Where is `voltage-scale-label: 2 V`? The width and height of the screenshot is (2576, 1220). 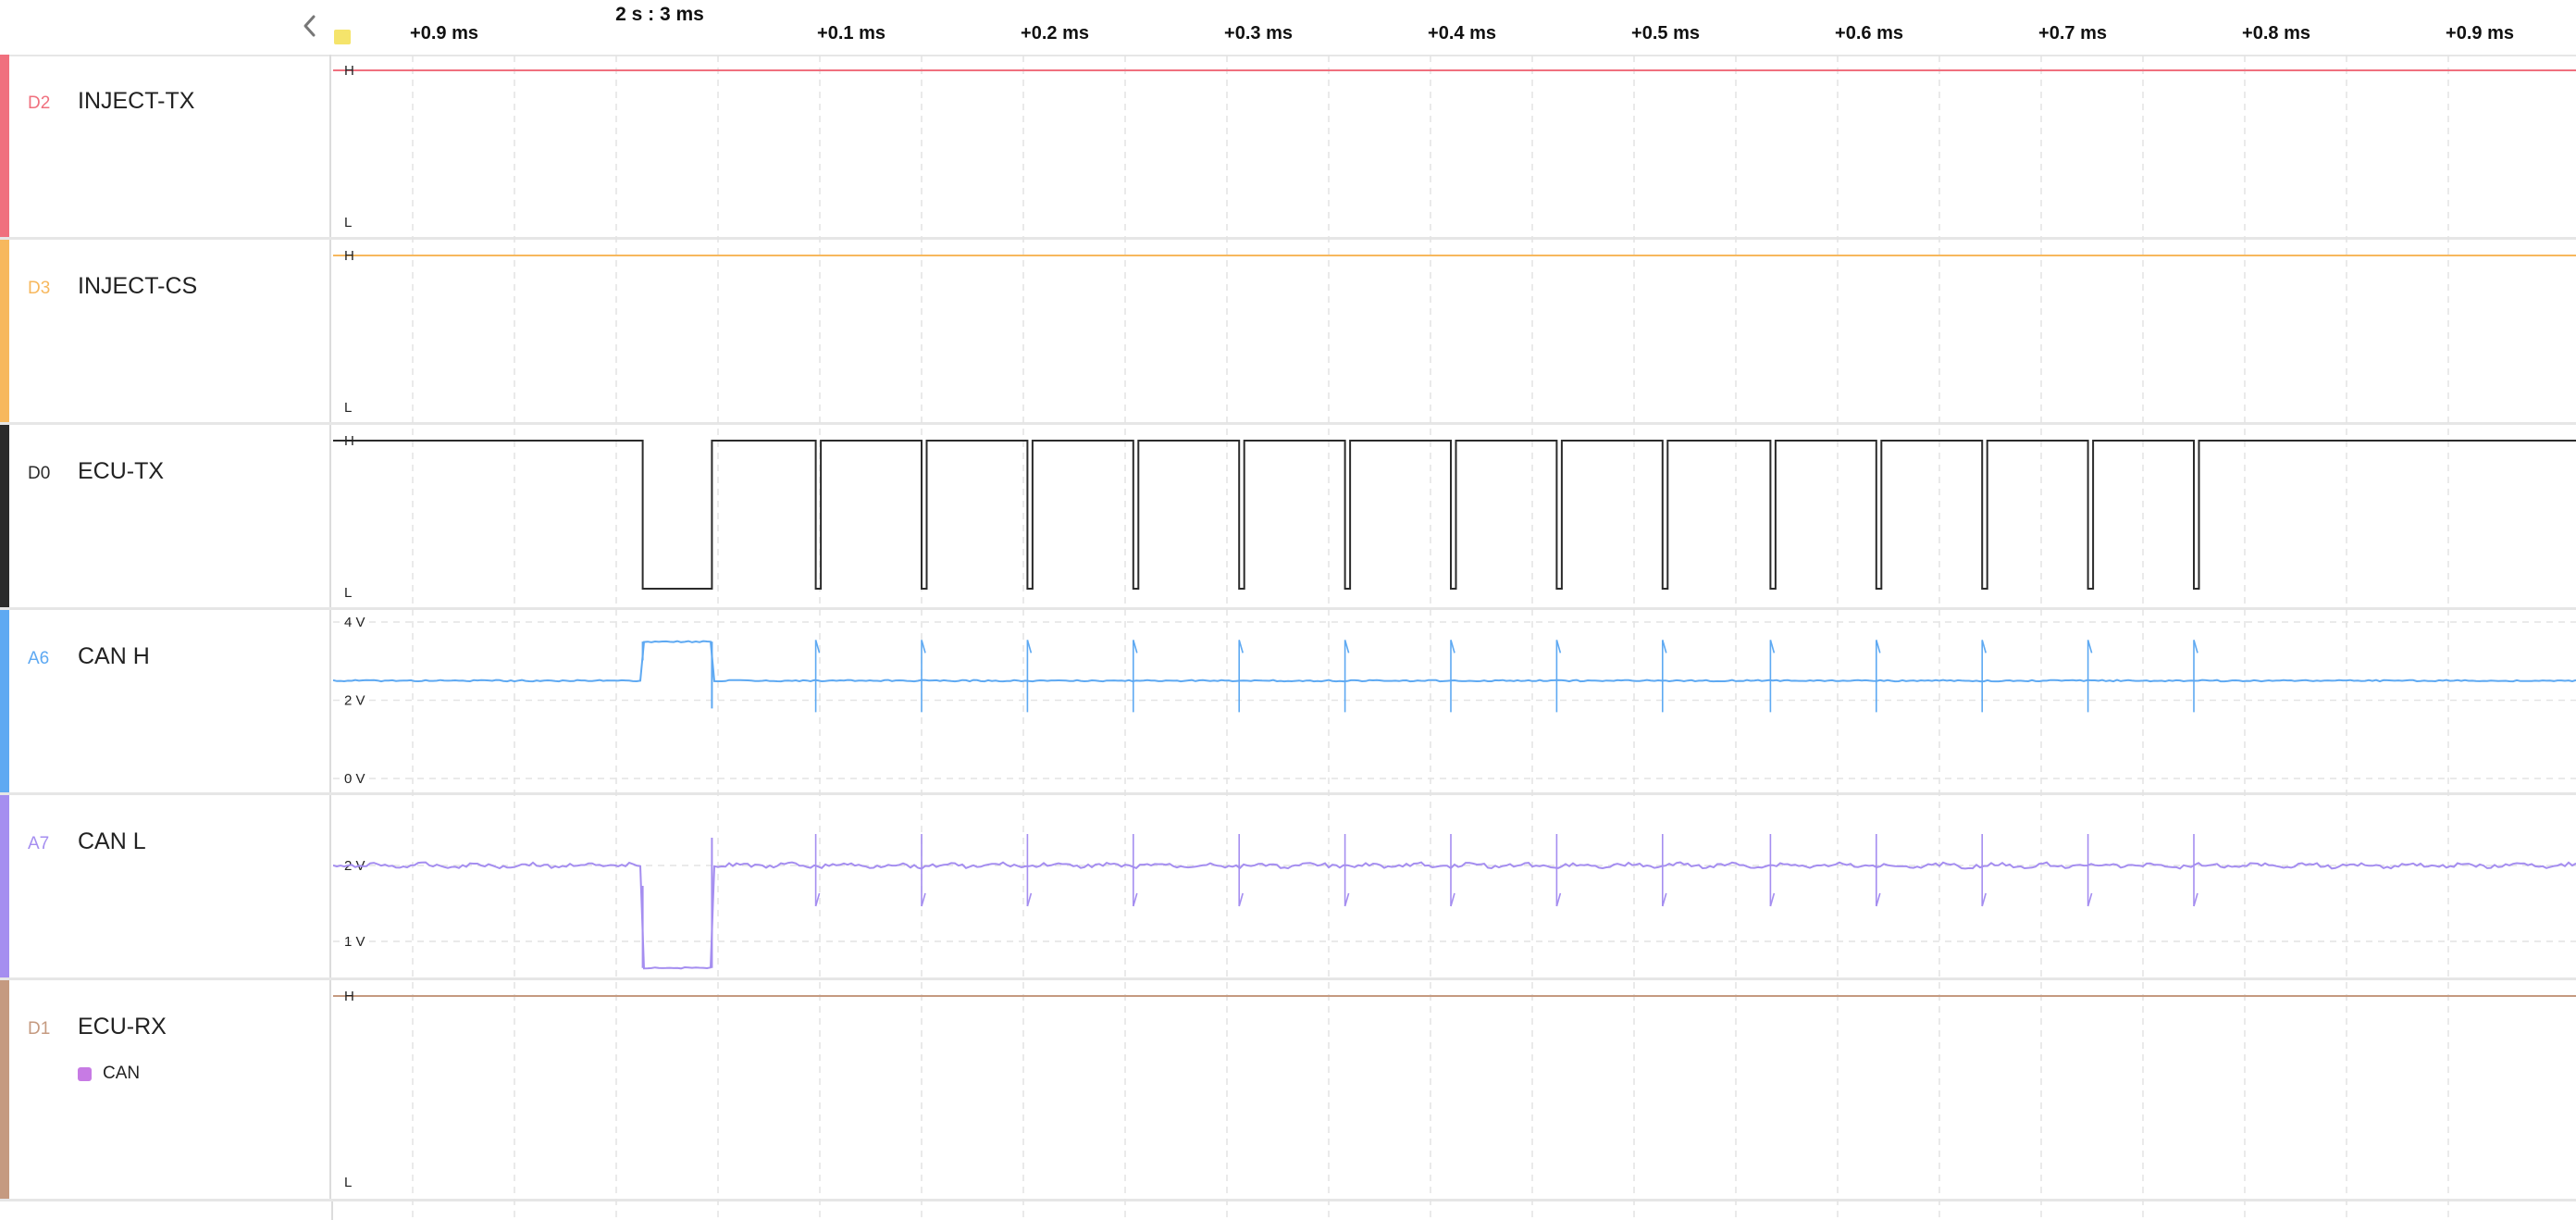 voltage-scale-label: 2 V is located at coordinates (355, 701).